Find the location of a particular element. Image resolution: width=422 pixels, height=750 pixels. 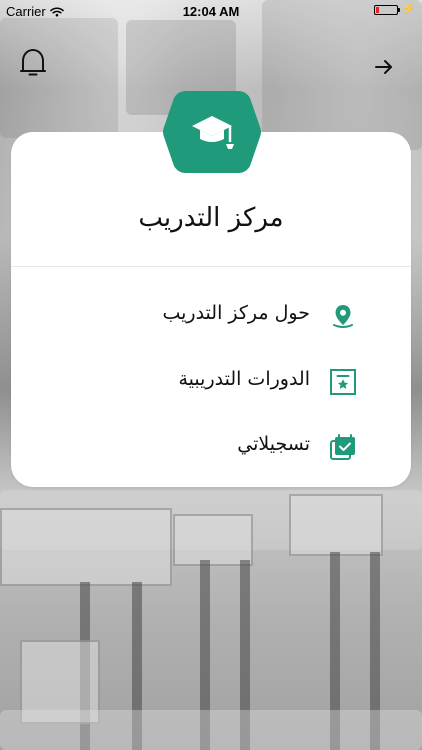

battery-level is located at coordinates (378, 9).